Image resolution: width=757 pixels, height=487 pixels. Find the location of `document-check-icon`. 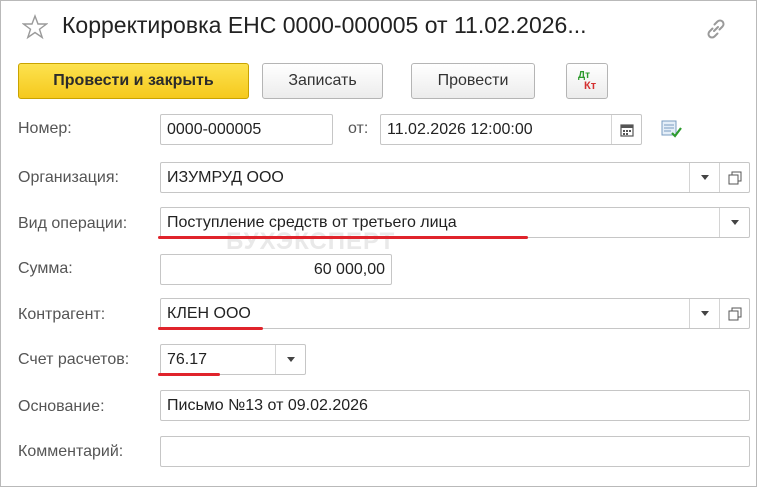

document-check-icon is located at coordinates (672, 129).